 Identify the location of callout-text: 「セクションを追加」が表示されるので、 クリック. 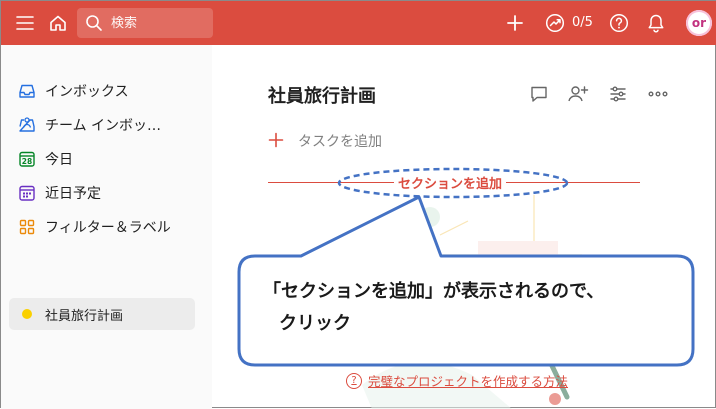
(478, 308).